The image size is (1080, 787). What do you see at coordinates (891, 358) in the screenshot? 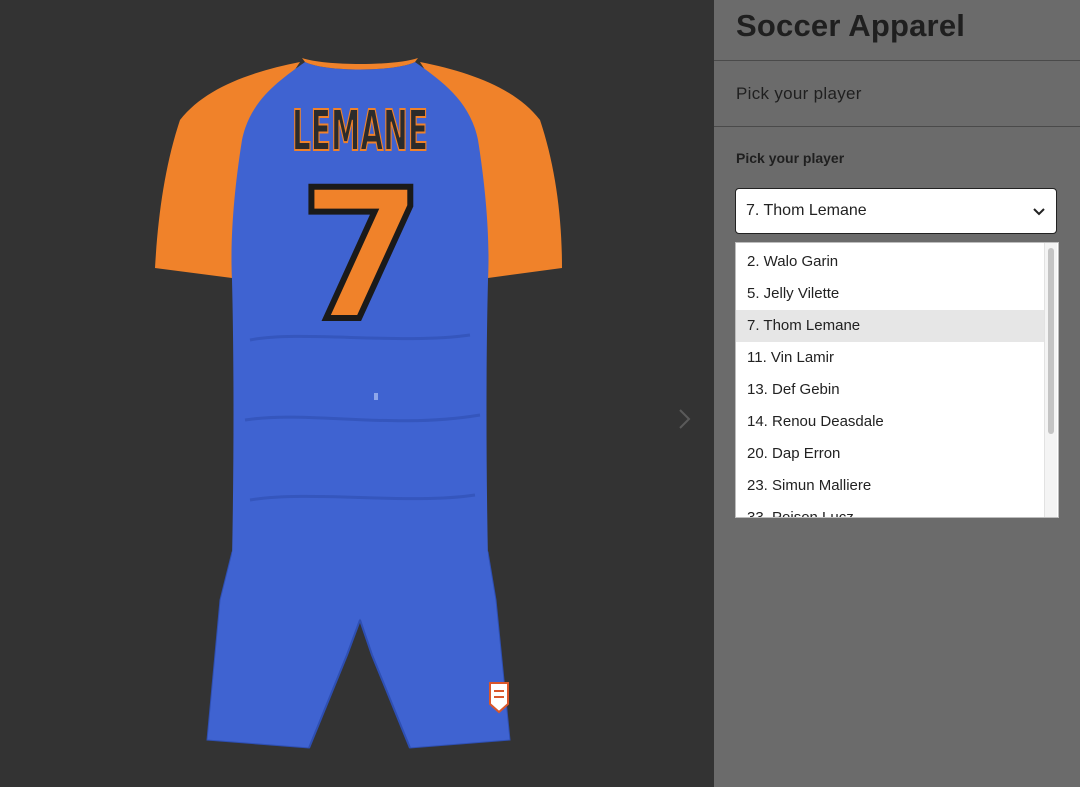
I see `player-option: 11. Vin Lamir` at bounding box center [891, 358].